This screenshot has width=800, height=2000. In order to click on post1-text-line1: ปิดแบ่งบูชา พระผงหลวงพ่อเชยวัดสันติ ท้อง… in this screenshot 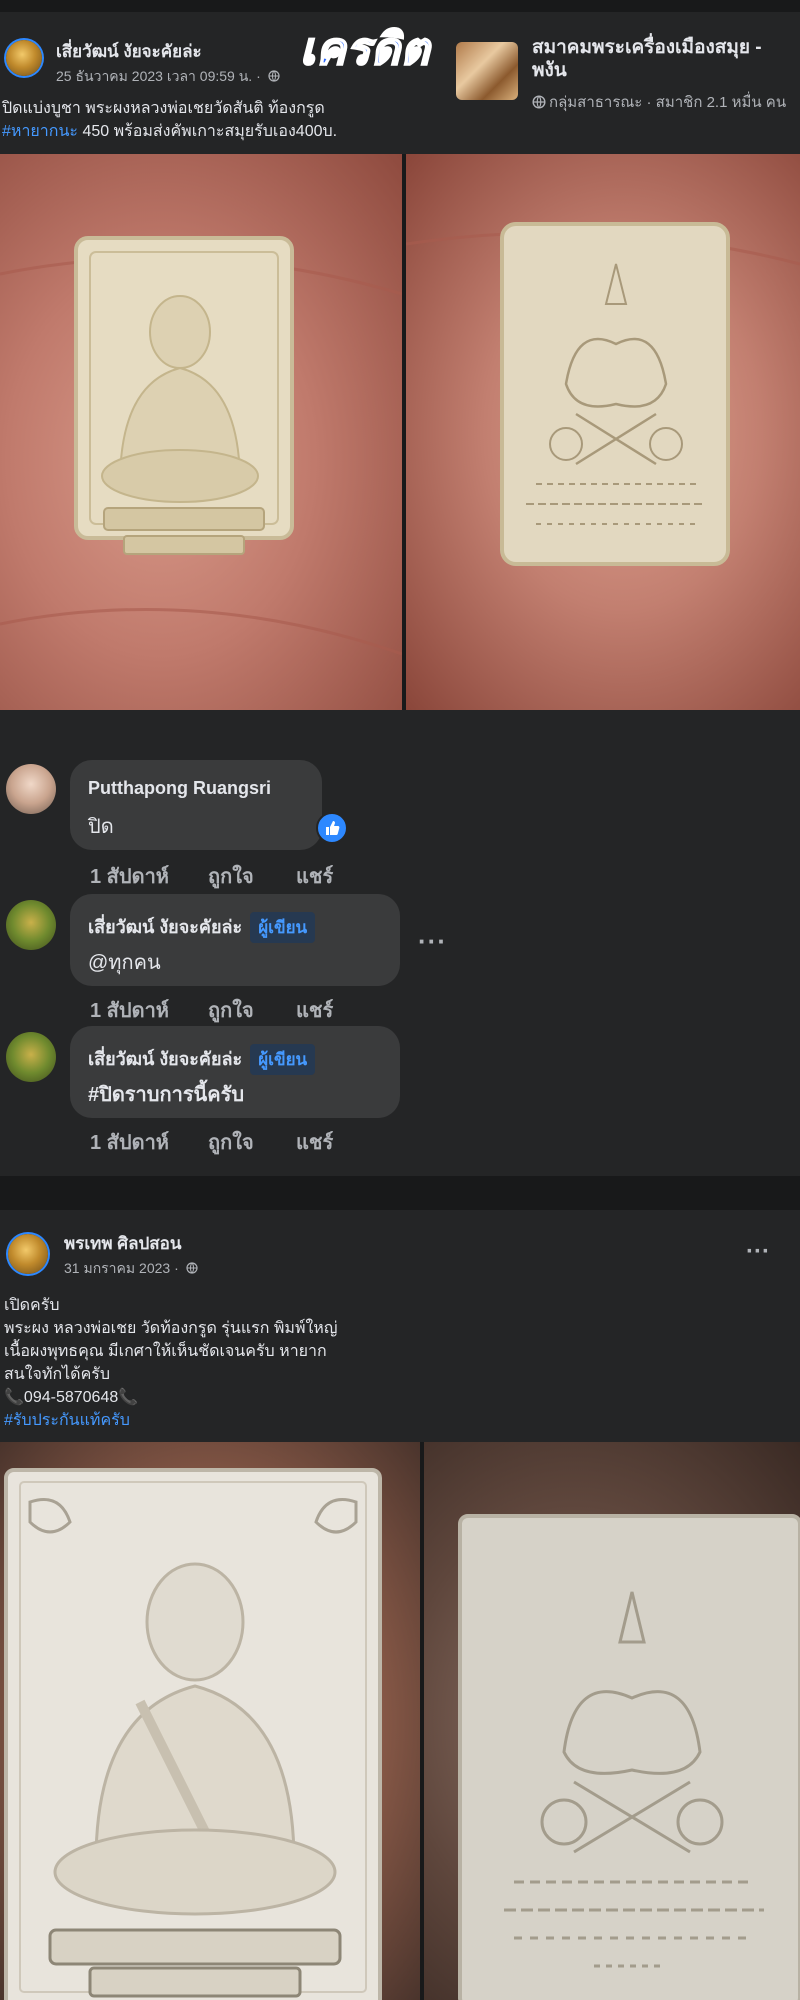, I will do `click(163, 108)`.